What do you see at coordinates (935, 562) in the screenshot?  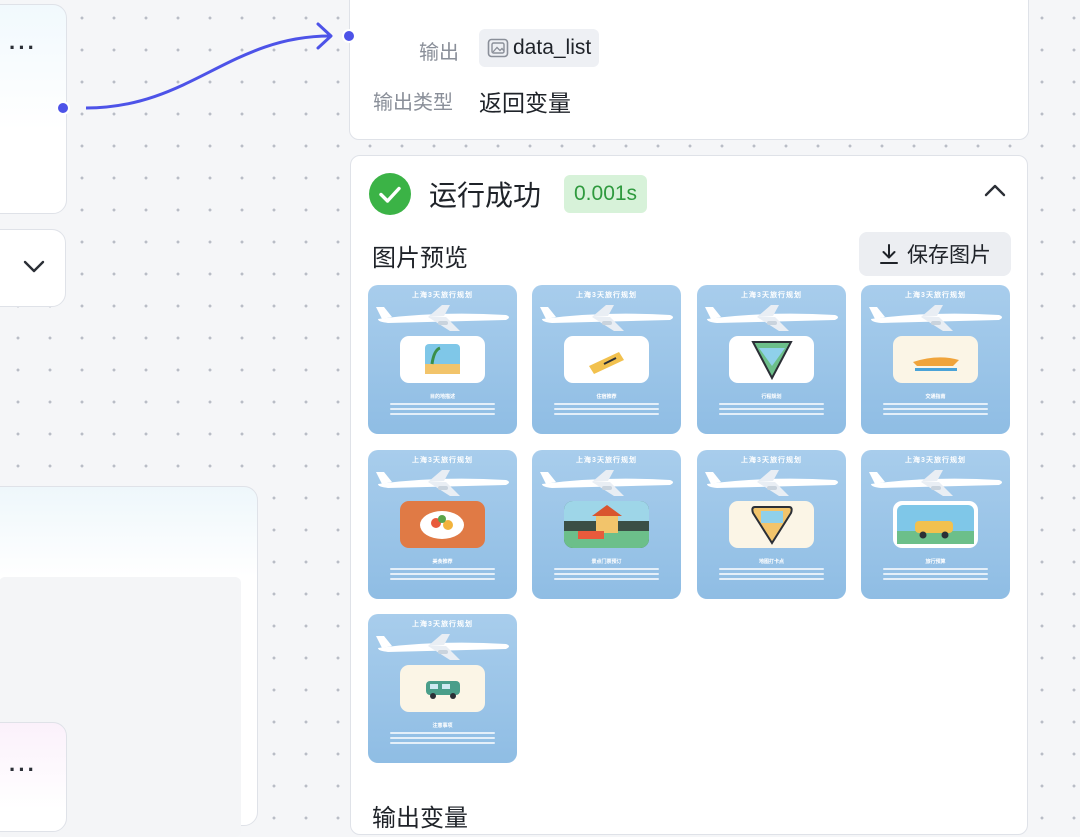 I see `thumbnail-caption: 旅行预算` at bounding box center [935, 562].